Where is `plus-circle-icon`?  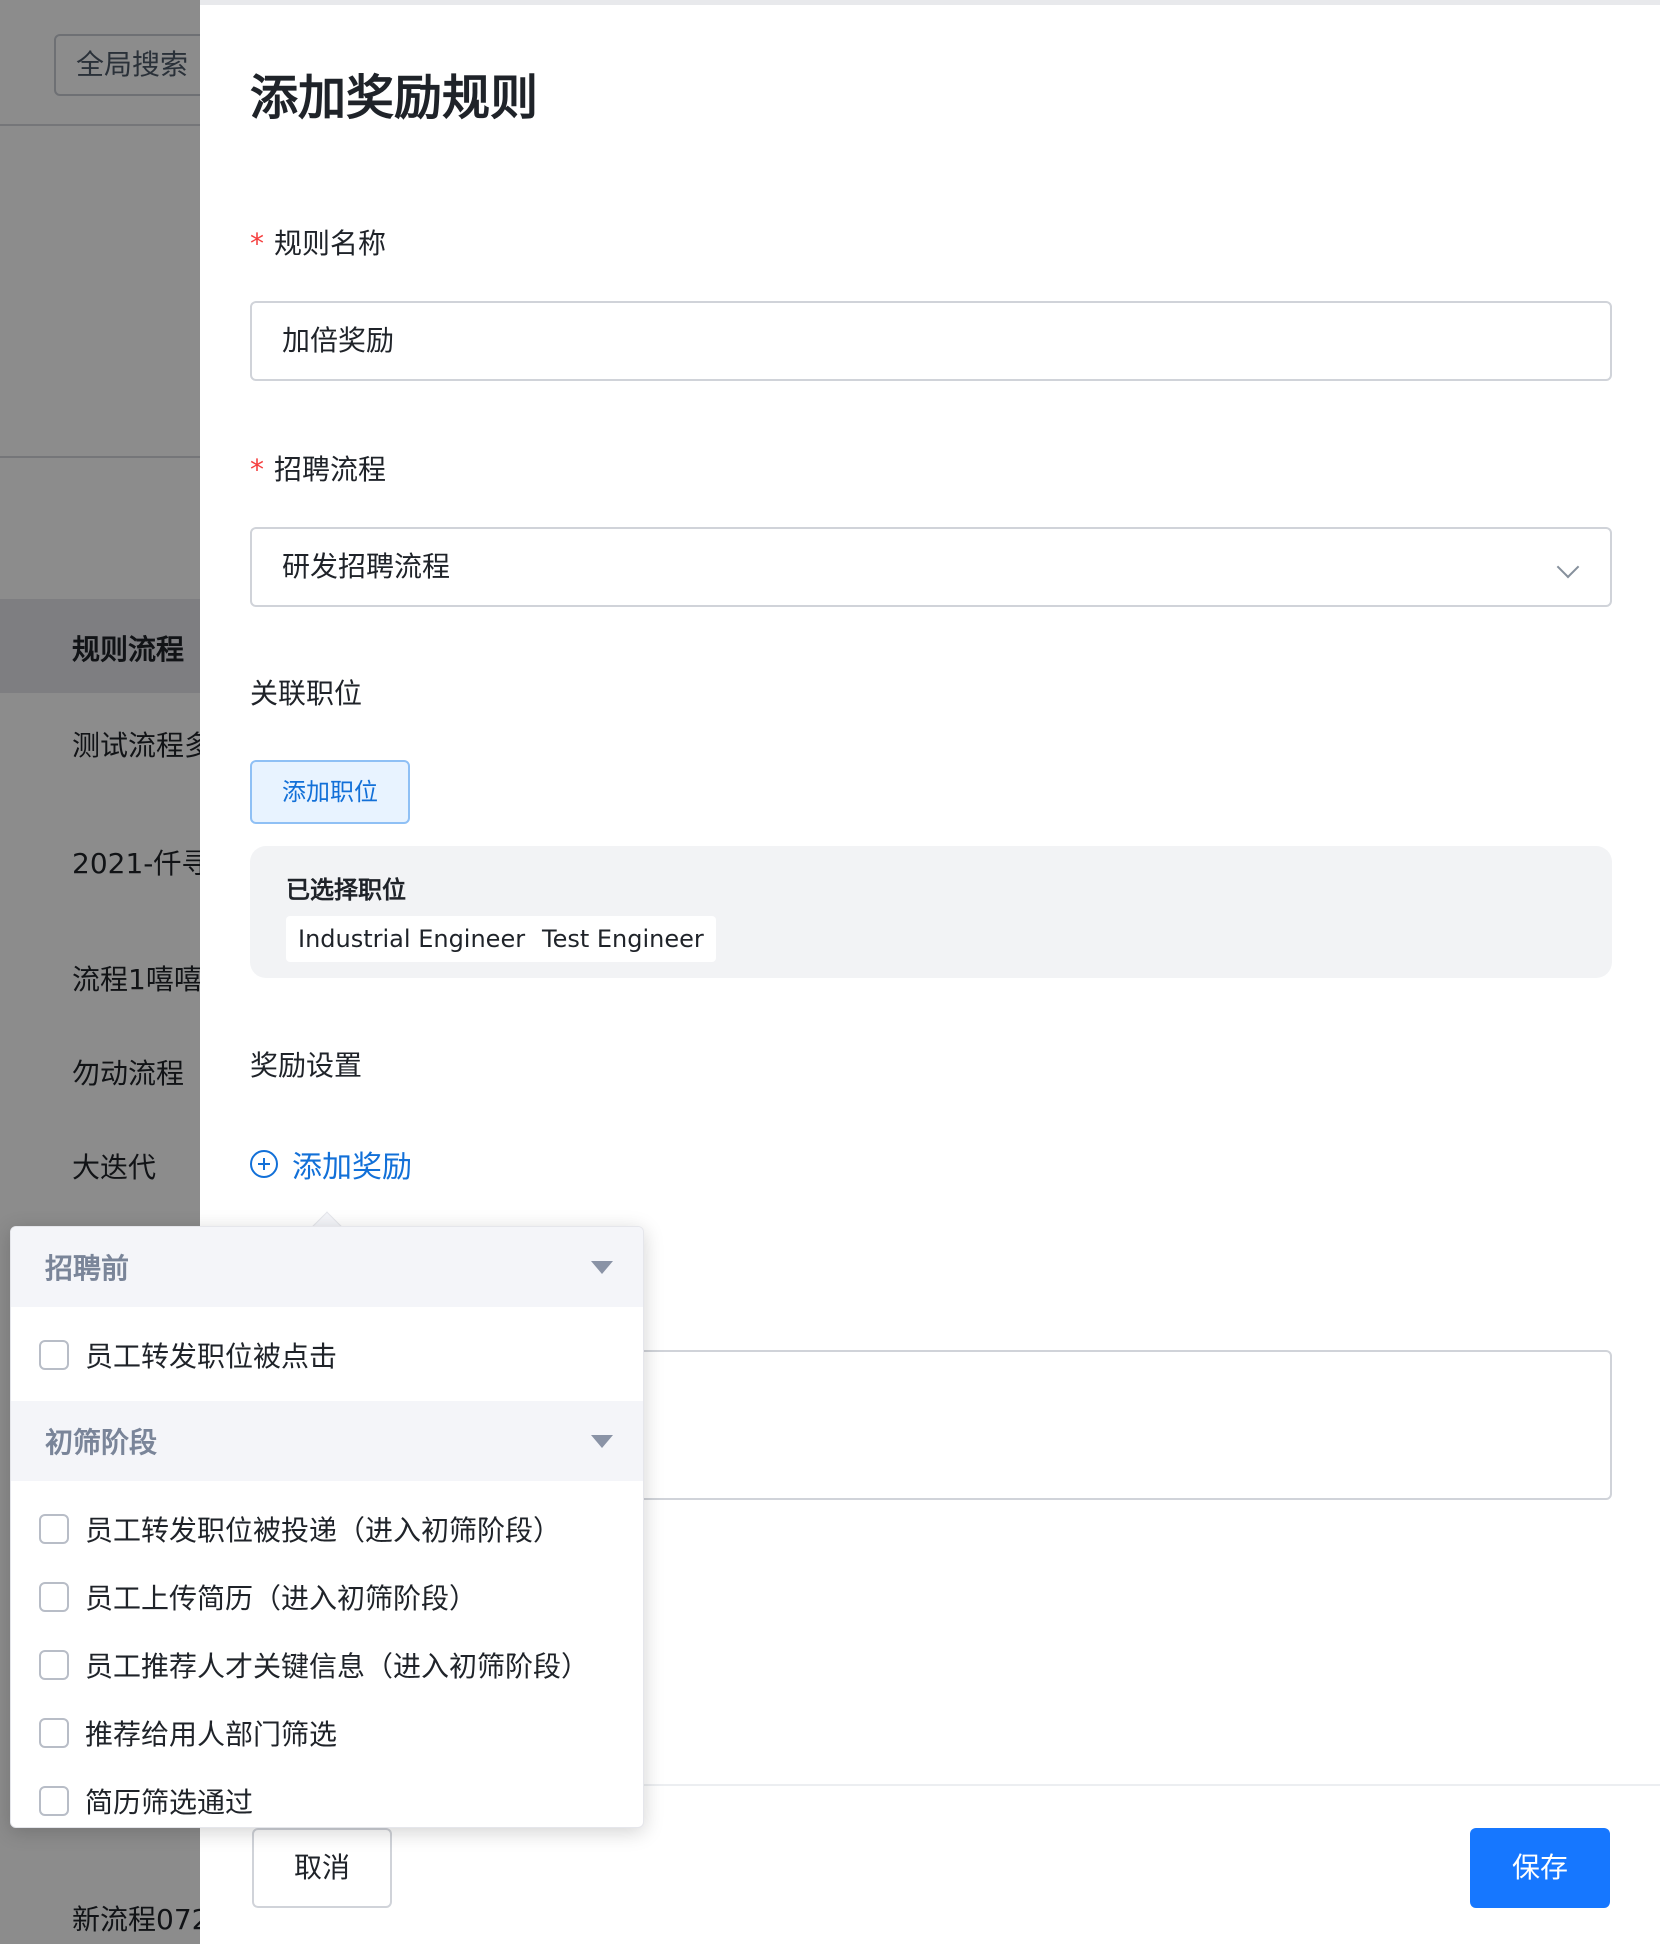 plus-circle-icon is located at coordinates (264, 1164).